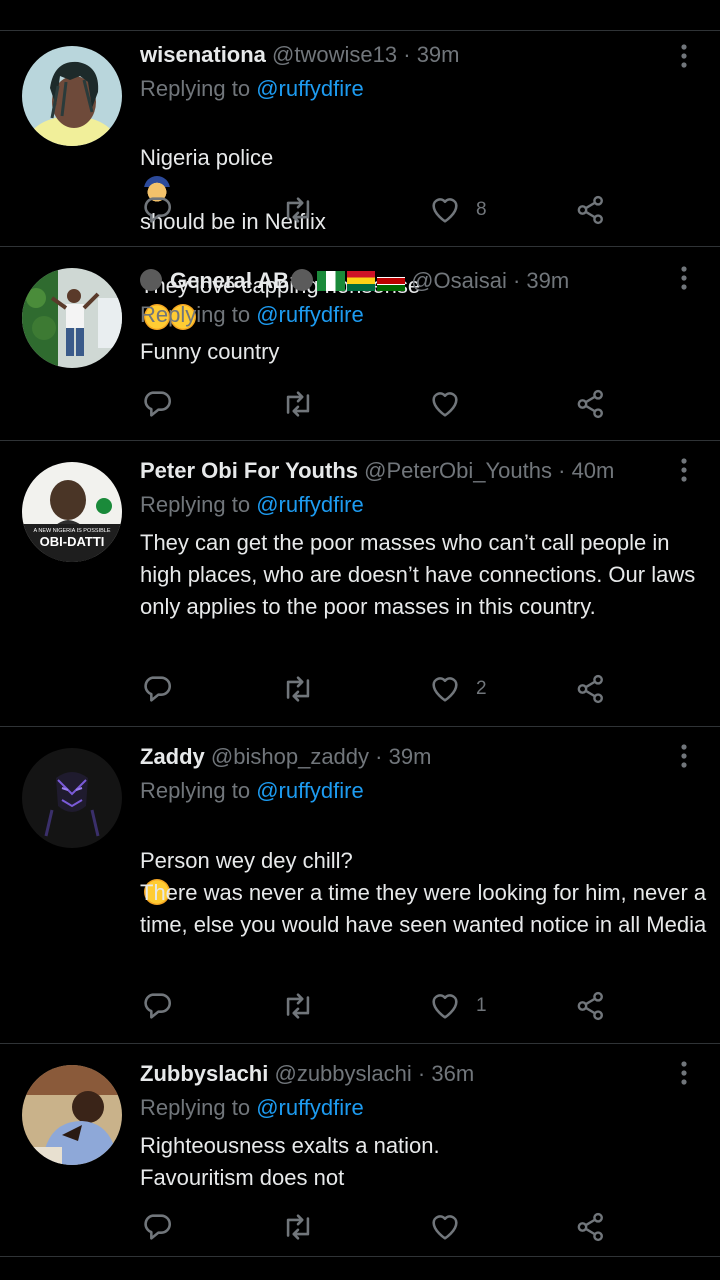 The height and width of the screenshot is (1280, 720). I want to click on tweet-header: Zubbyslachi @zubbyslachi · 36m, so click(307, 1074).